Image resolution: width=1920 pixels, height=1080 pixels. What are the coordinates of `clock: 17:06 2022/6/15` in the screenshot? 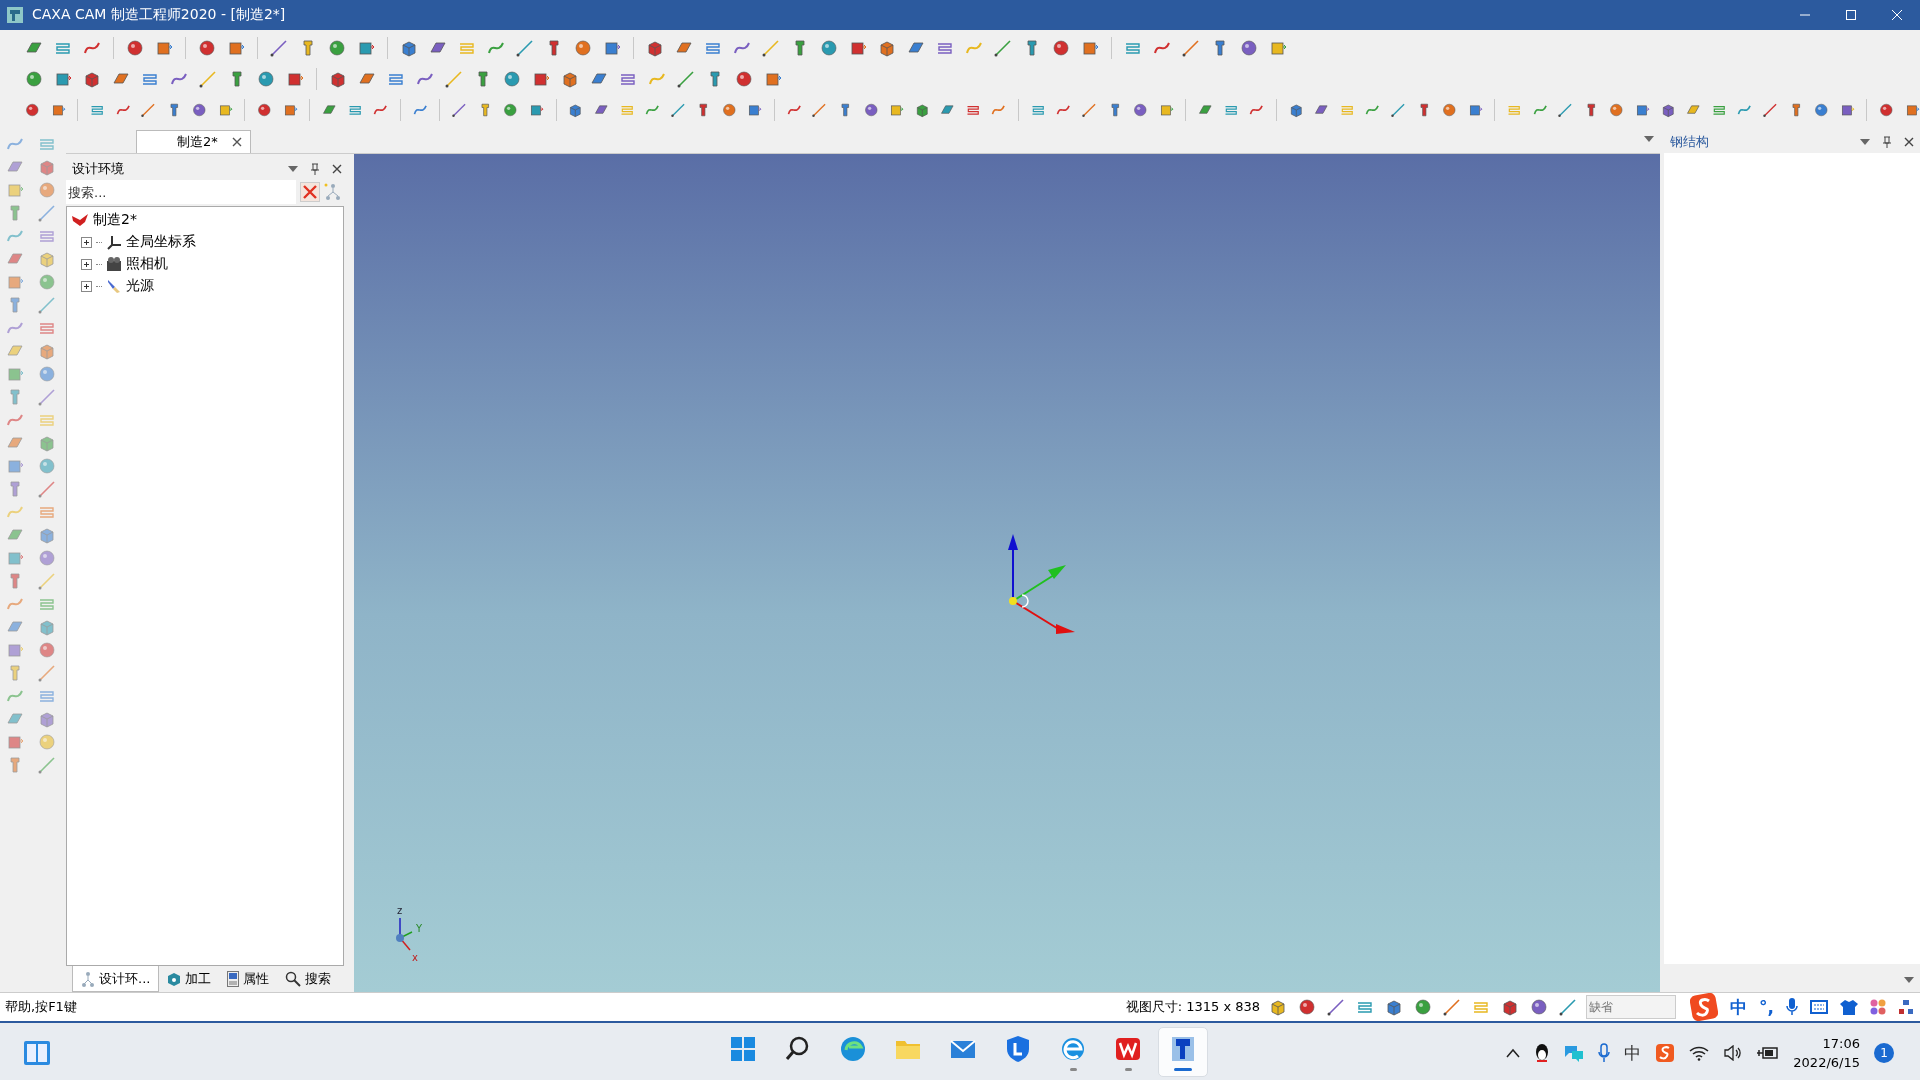 It's located at (1826, 1053).